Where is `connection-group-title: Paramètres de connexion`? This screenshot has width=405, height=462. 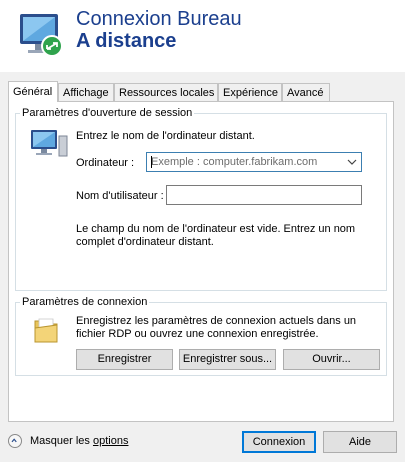 connection-group-title: Paramètres de connexion is located at coordinates (85, 302).